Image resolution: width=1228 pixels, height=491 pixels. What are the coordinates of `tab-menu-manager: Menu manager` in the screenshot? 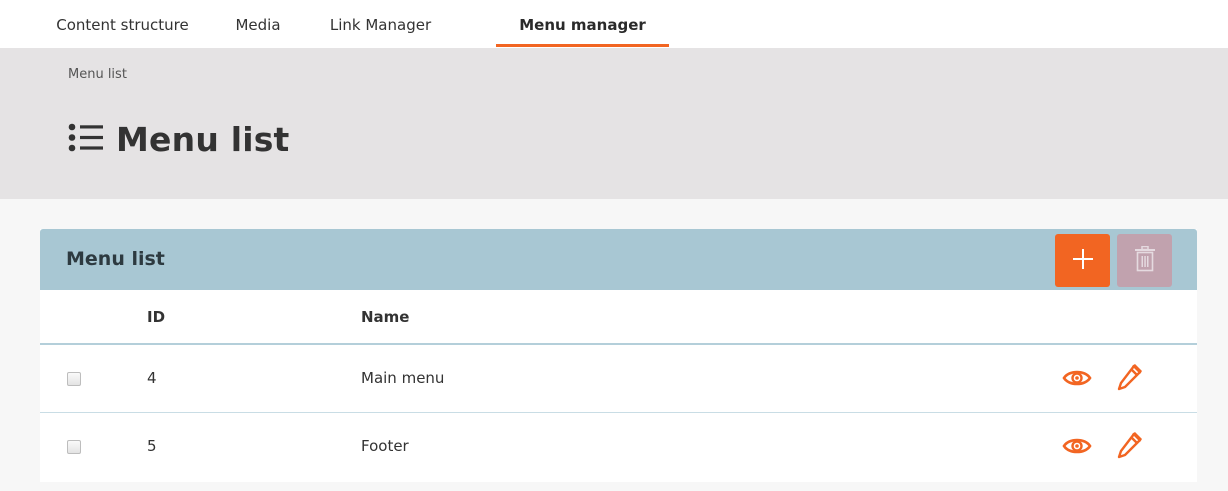 It's located at (582, 24).